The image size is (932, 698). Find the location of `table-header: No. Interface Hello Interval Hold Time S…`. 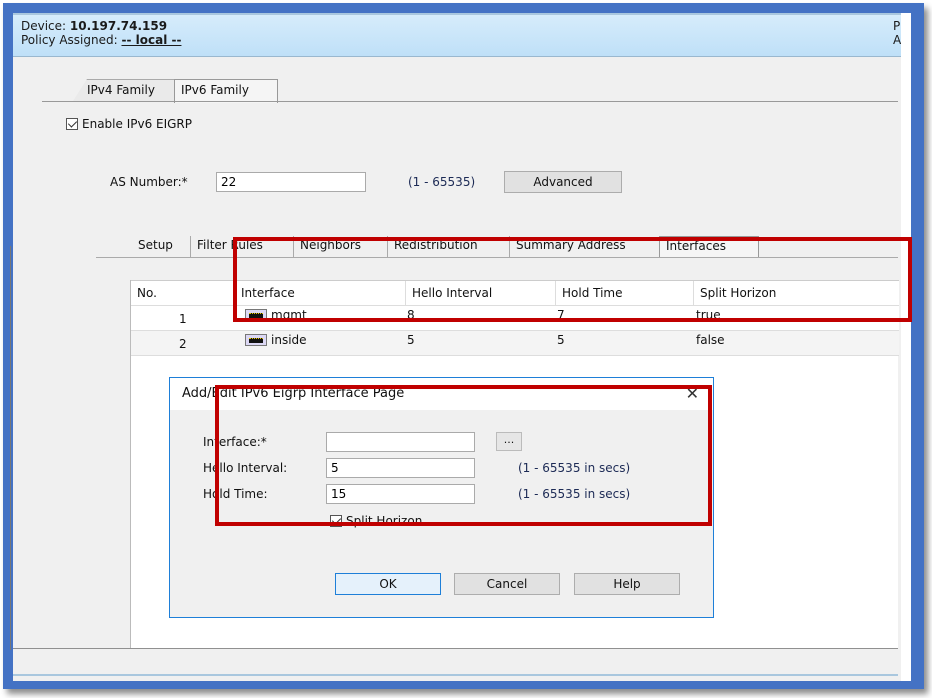

table-header: No. Interface Hello Interval Hold Time S… is located at coordinates (515, 293).